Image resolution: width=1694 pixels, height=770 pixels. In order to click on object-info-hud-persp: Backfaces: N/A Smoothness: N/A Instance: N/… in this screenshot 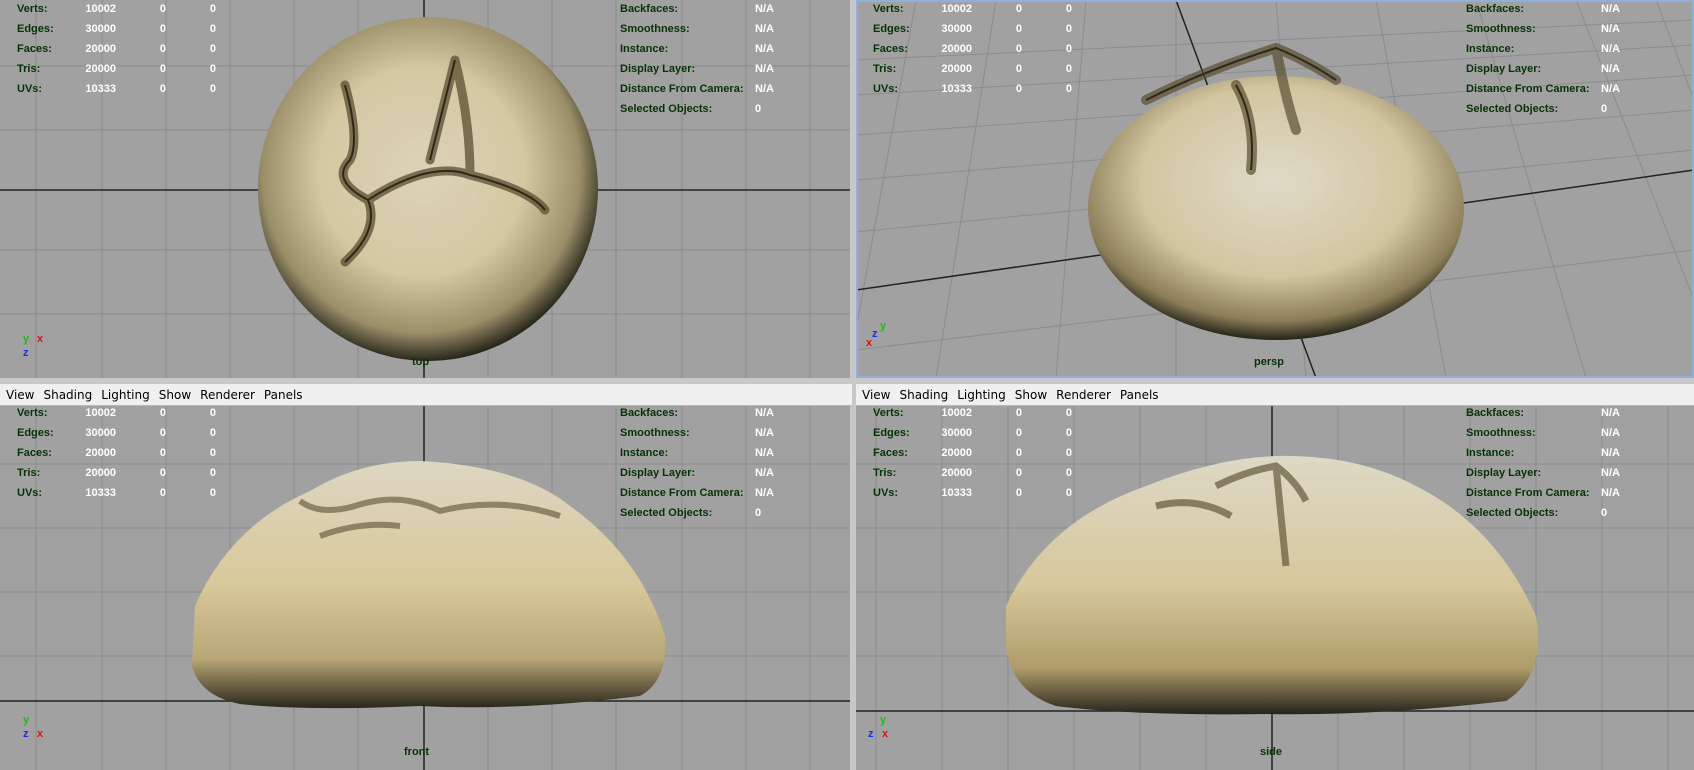, I will do `click(1543, 59)`.